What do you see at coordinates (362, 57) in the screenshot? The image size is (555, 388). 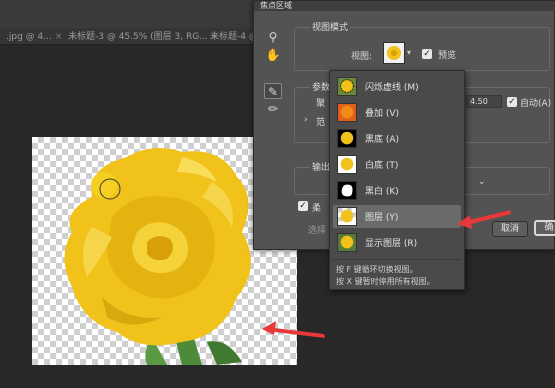 I see `view-label: 视图:` at bounding box center [362, 57].